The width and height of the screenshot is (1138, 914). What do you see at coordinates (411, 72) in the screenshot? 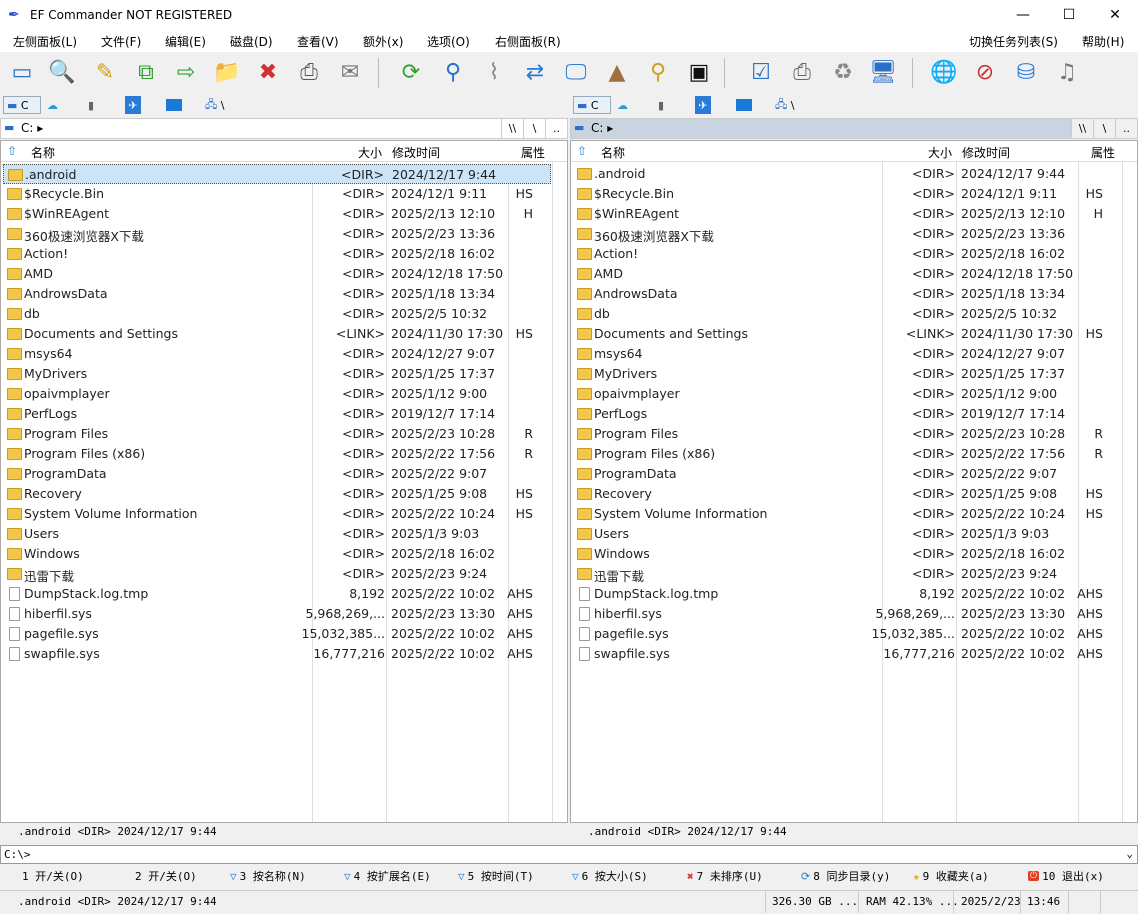
I see `refresh-icon: ⟳` at bounding box center [411, 72].